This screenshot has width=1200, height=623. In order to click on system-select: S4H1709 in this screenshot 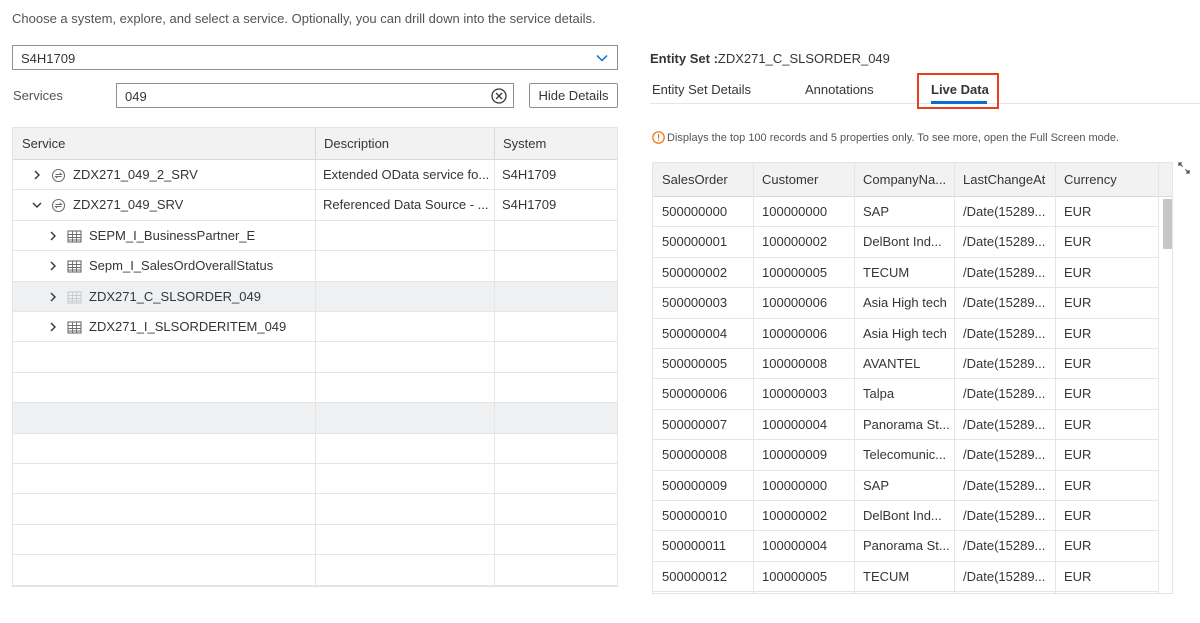, I will do `click(315, 57)`.